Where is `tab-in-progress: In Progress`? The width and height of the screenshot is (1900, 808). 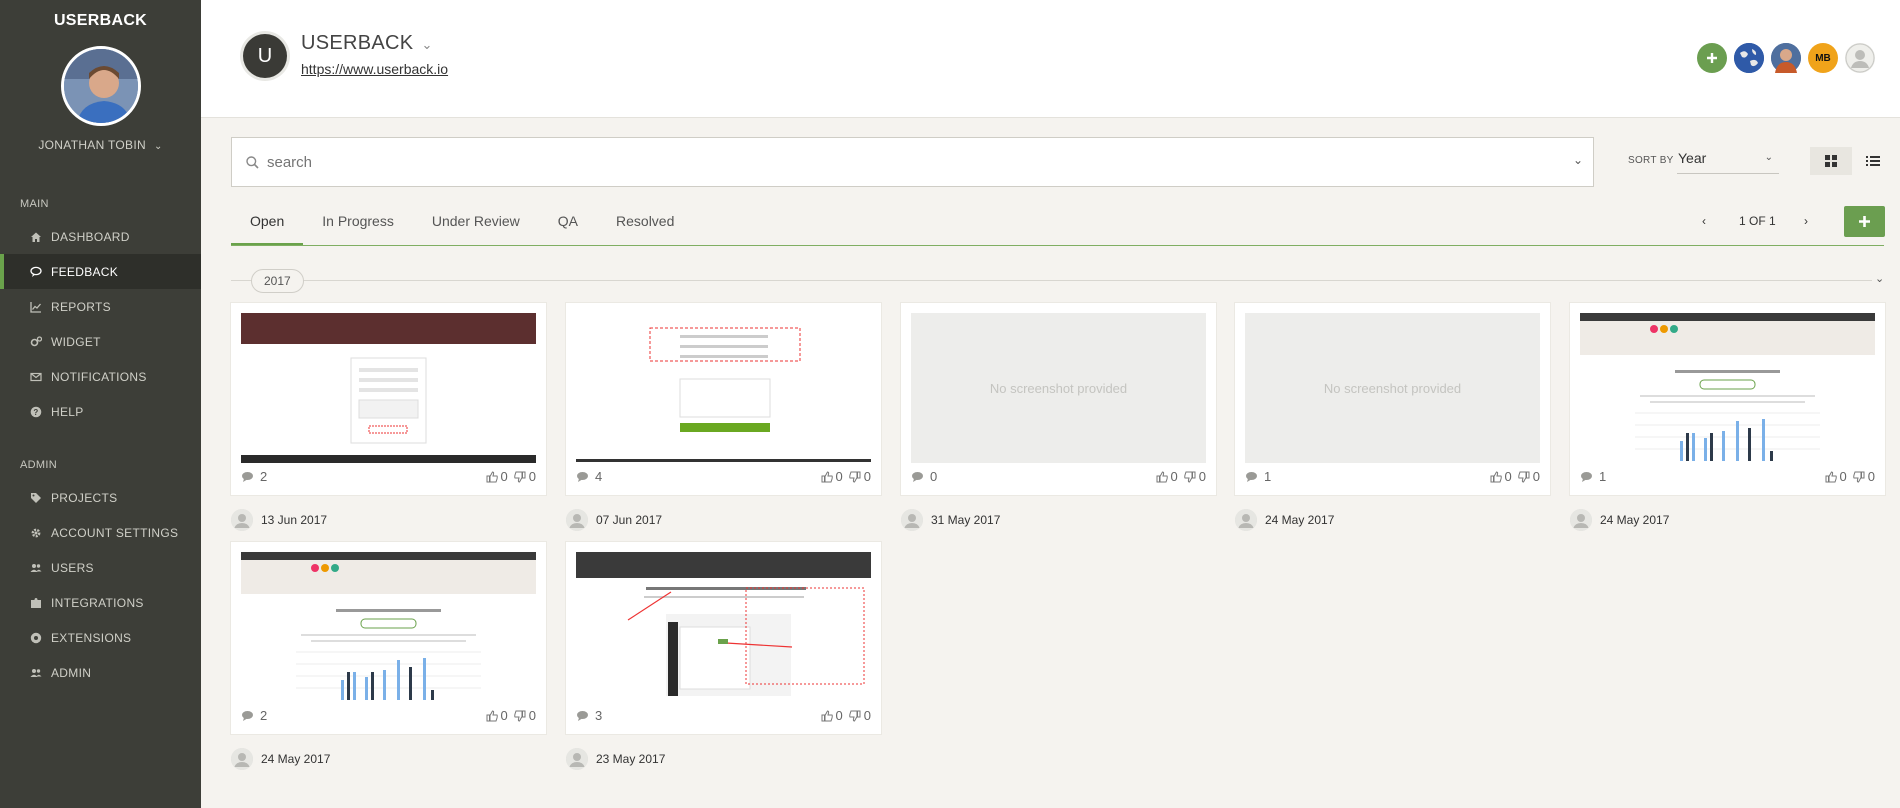 tab-in-progress: In Progress is located at coordinates (358, 226).